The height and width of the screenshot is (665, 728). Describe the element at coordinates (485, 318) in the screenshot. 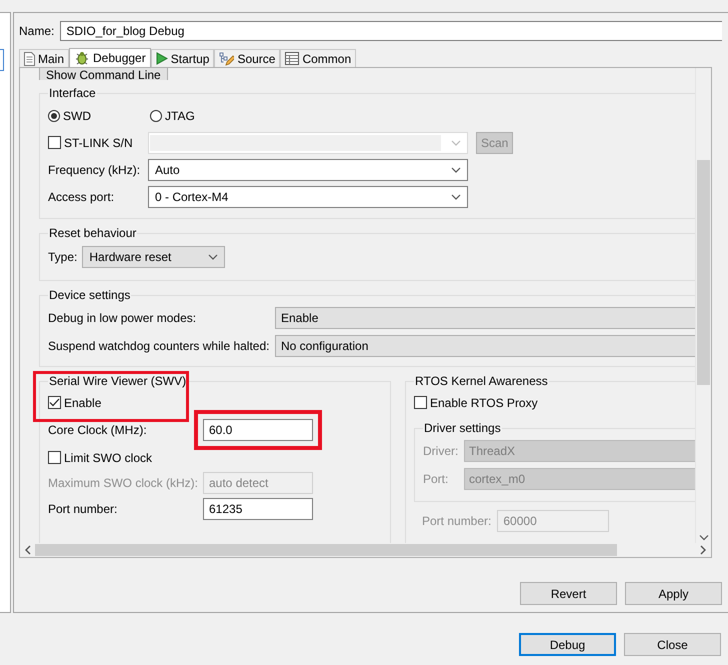

I see `setting-combo: Enable` at that location.